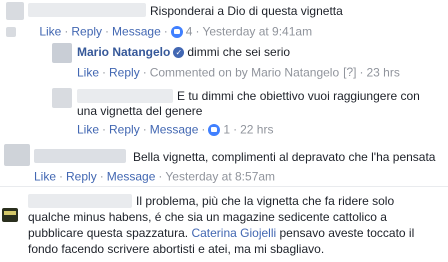 This screenshot has width=448, height=262. I want to click on mention-link: Caterina Giojelli, so click(233, 233).